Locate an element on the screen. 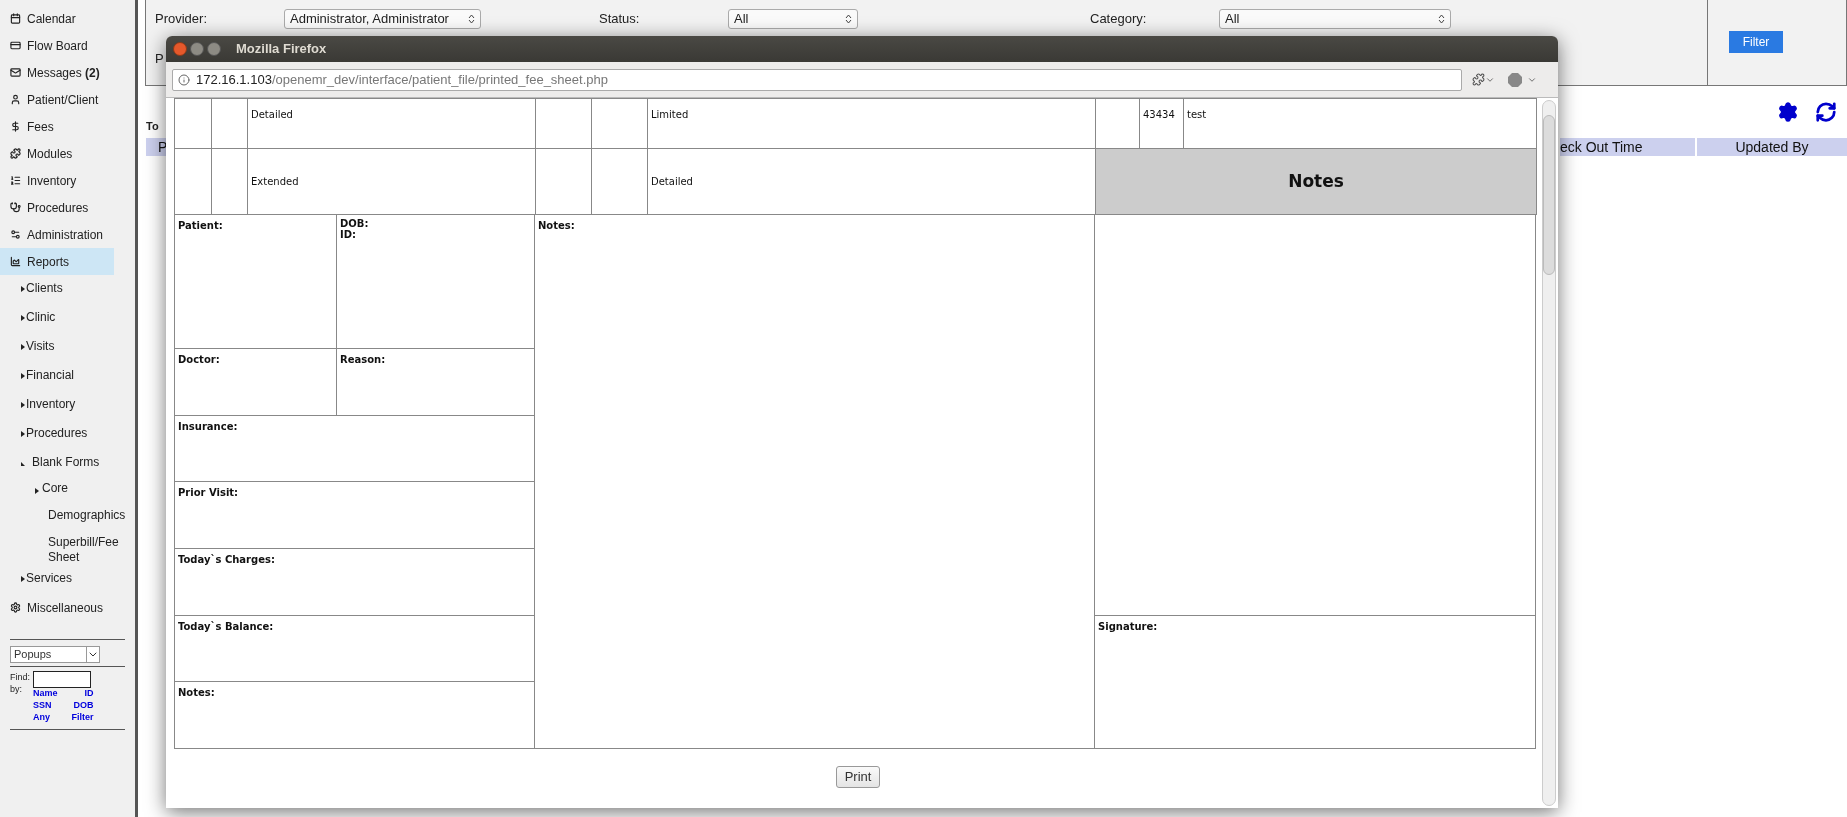  find-field is located at coordinates (62, 679).